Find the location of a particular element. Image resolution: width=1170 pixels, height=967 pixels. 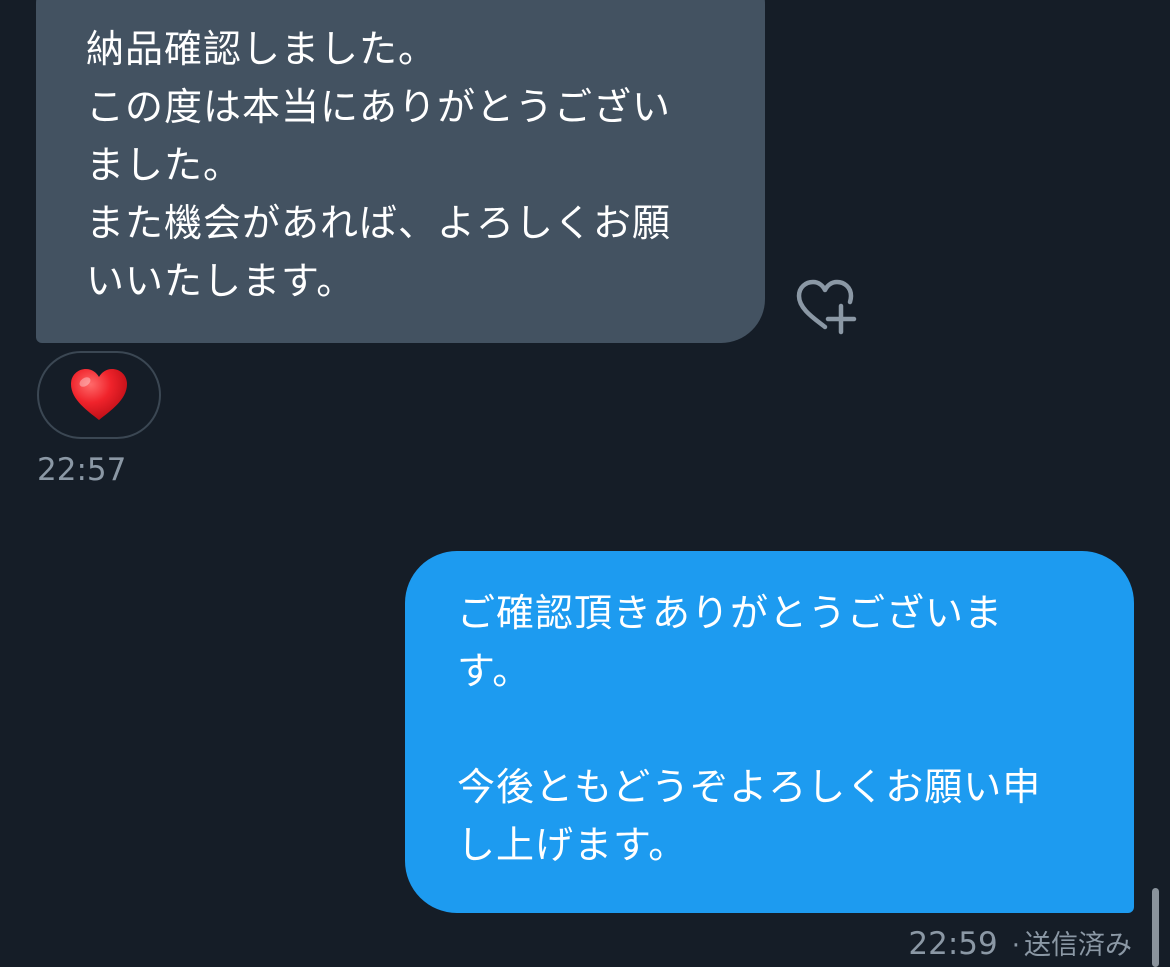

add-reaction-button is located at coordinates (825, 308).